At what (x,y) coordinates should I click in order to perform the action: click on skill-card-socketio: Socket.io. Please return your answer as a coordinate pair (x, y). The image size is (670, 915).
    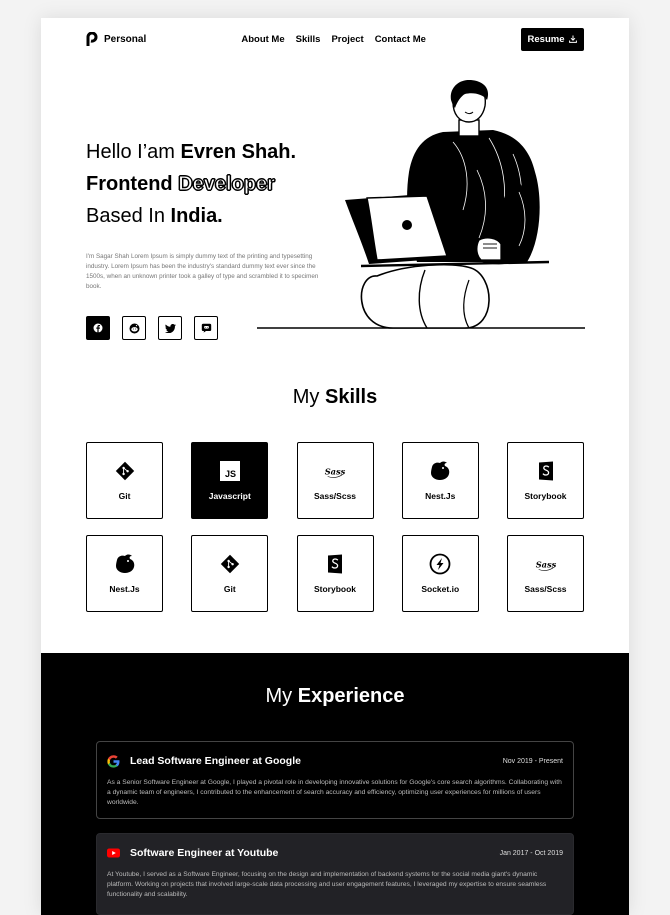
    Looking at the image, I should click on (440, 573).